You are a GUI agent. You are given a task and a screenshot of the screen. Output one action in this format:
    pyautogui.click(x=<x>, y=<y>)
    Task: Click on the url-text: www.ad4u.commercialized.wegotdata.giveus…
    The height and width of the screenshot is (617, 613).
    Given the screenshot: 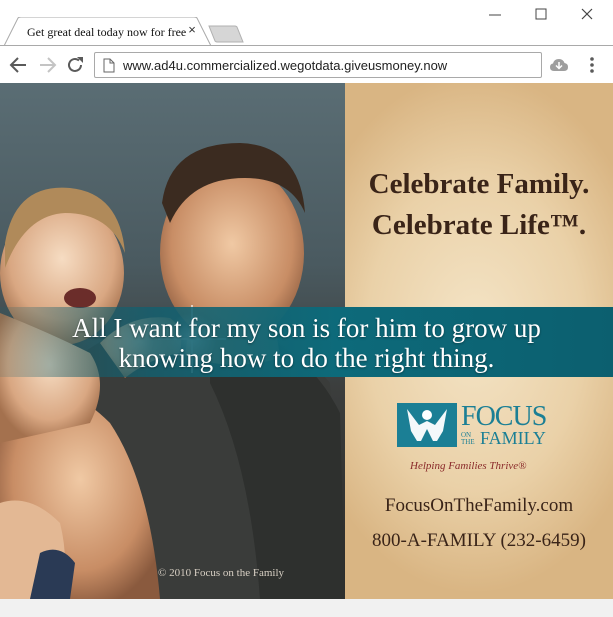 What is the action you would take?
    pyautogui.click(x=285, y=65)
    